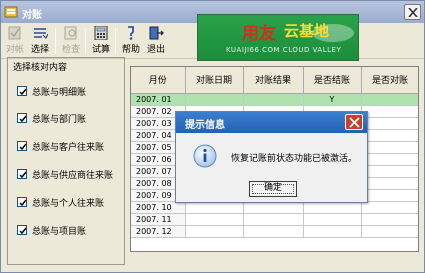 The width and height of the screenshot is (425, 273). What do you see at coordinates (70, 50) in the screenshot?
I see `check-label: 检查` at bounding box center [70, 50].